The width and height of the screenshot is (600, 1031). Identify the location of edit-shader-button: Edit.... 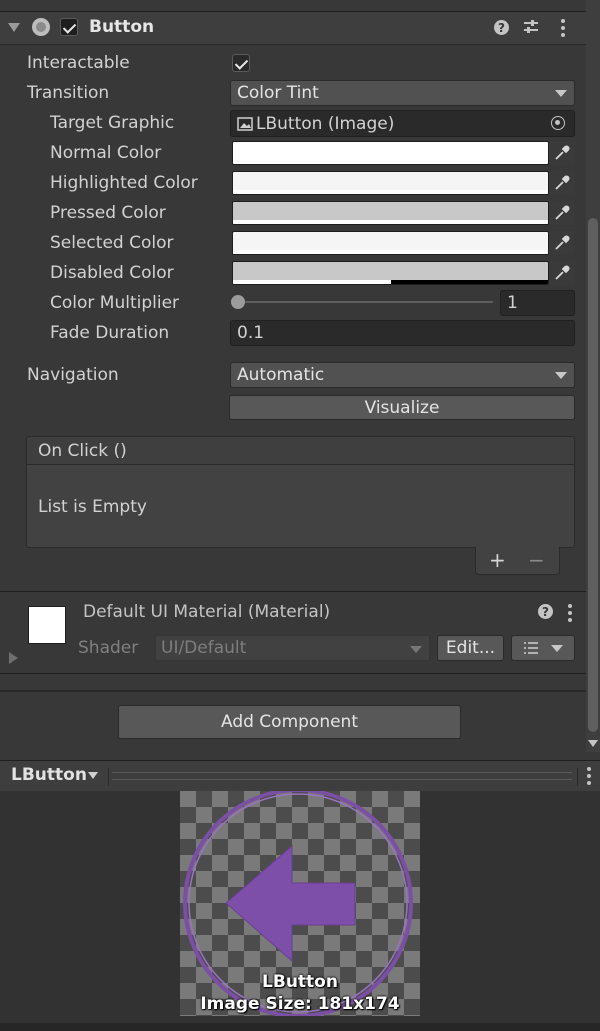
(470, 648).